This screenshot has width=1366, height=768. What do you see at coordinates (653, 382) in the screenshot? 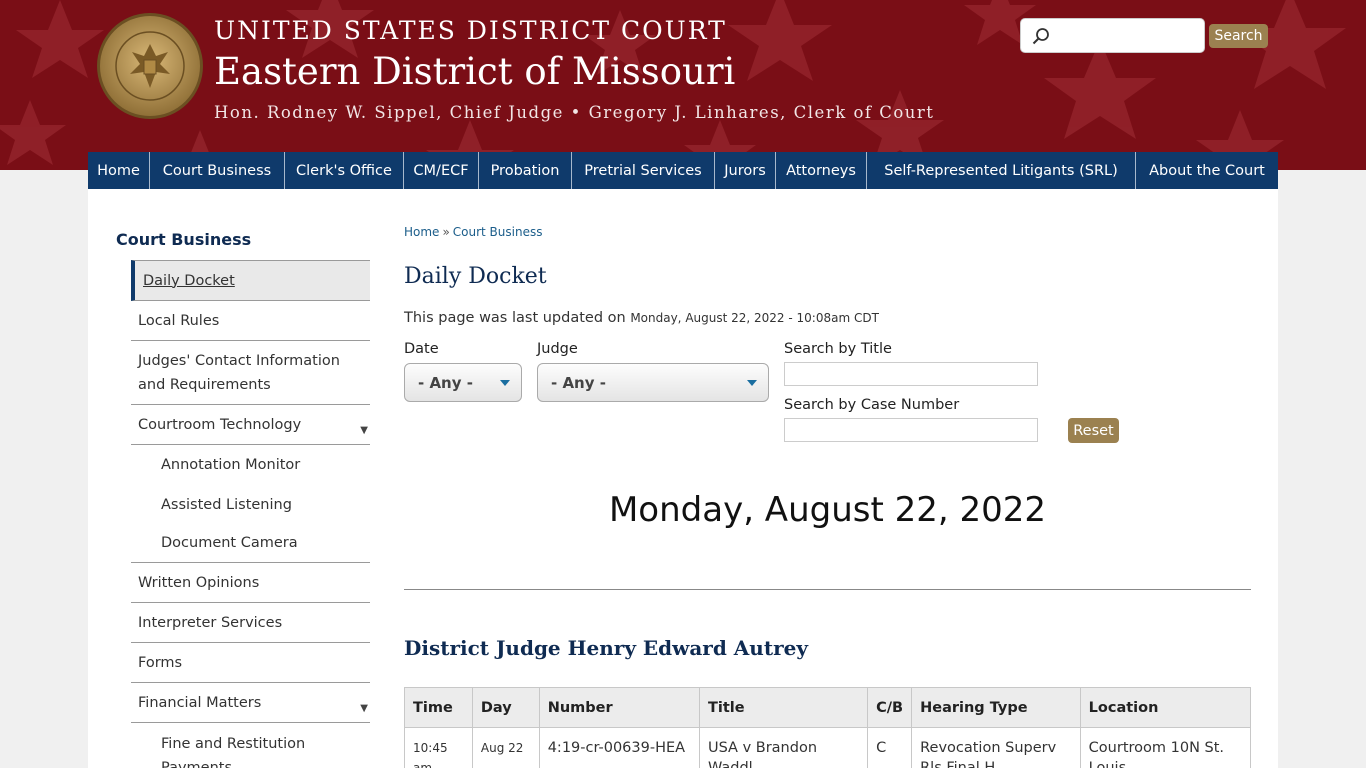
I see `judge-select: - Any -` at bounding box center [653, 382].